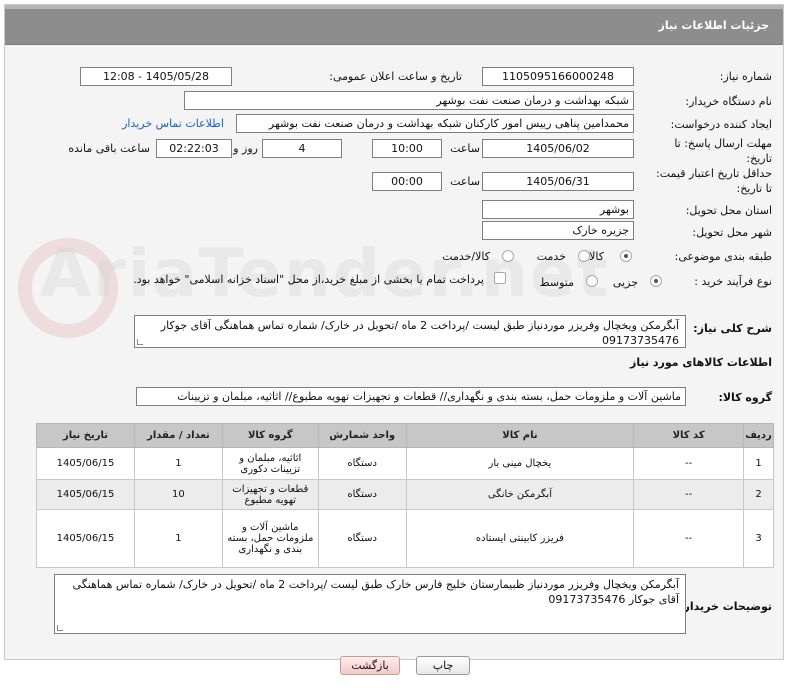 The width and height of the screenshot is (788, 692). Describe the element at coordinates (520, 494) in the screenshot. I see `cell-name: آبگرمکن خانگی` at that location.